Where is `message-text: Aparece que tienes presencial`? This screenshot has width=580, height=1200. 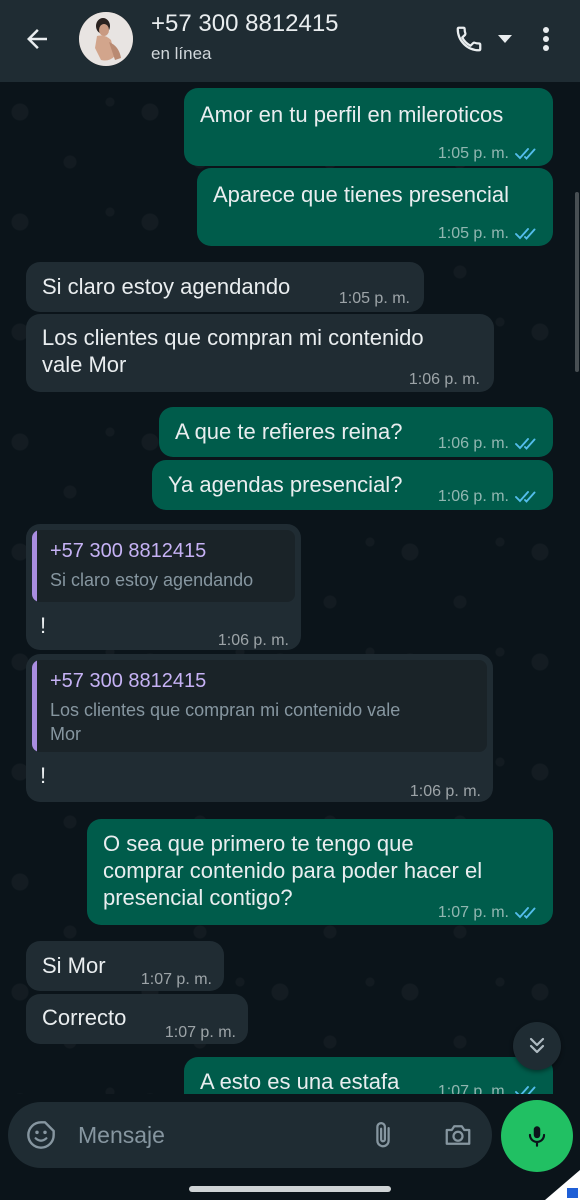
message-text: Aparece que tienes presencial is located at coordinates (361, 194).